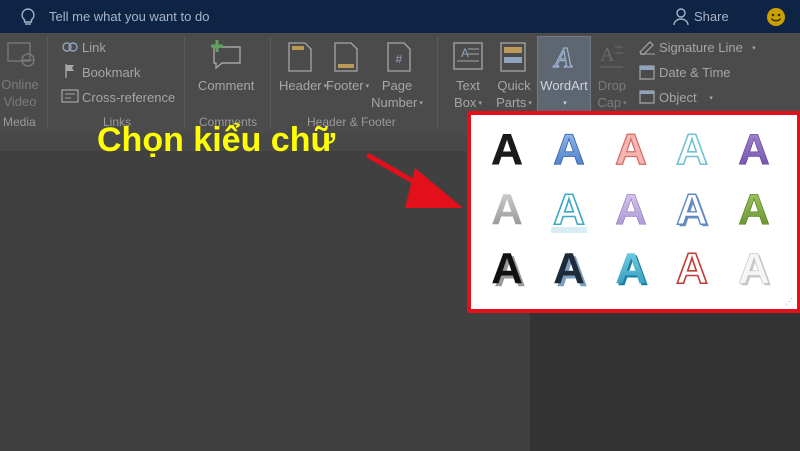 This screenshot has height=451, width=800. What do you see at coordinates (514, 94) in the screenshot?
I see `quick-parts-button: Quick Parts ▾` at bounding box center [514, 94].